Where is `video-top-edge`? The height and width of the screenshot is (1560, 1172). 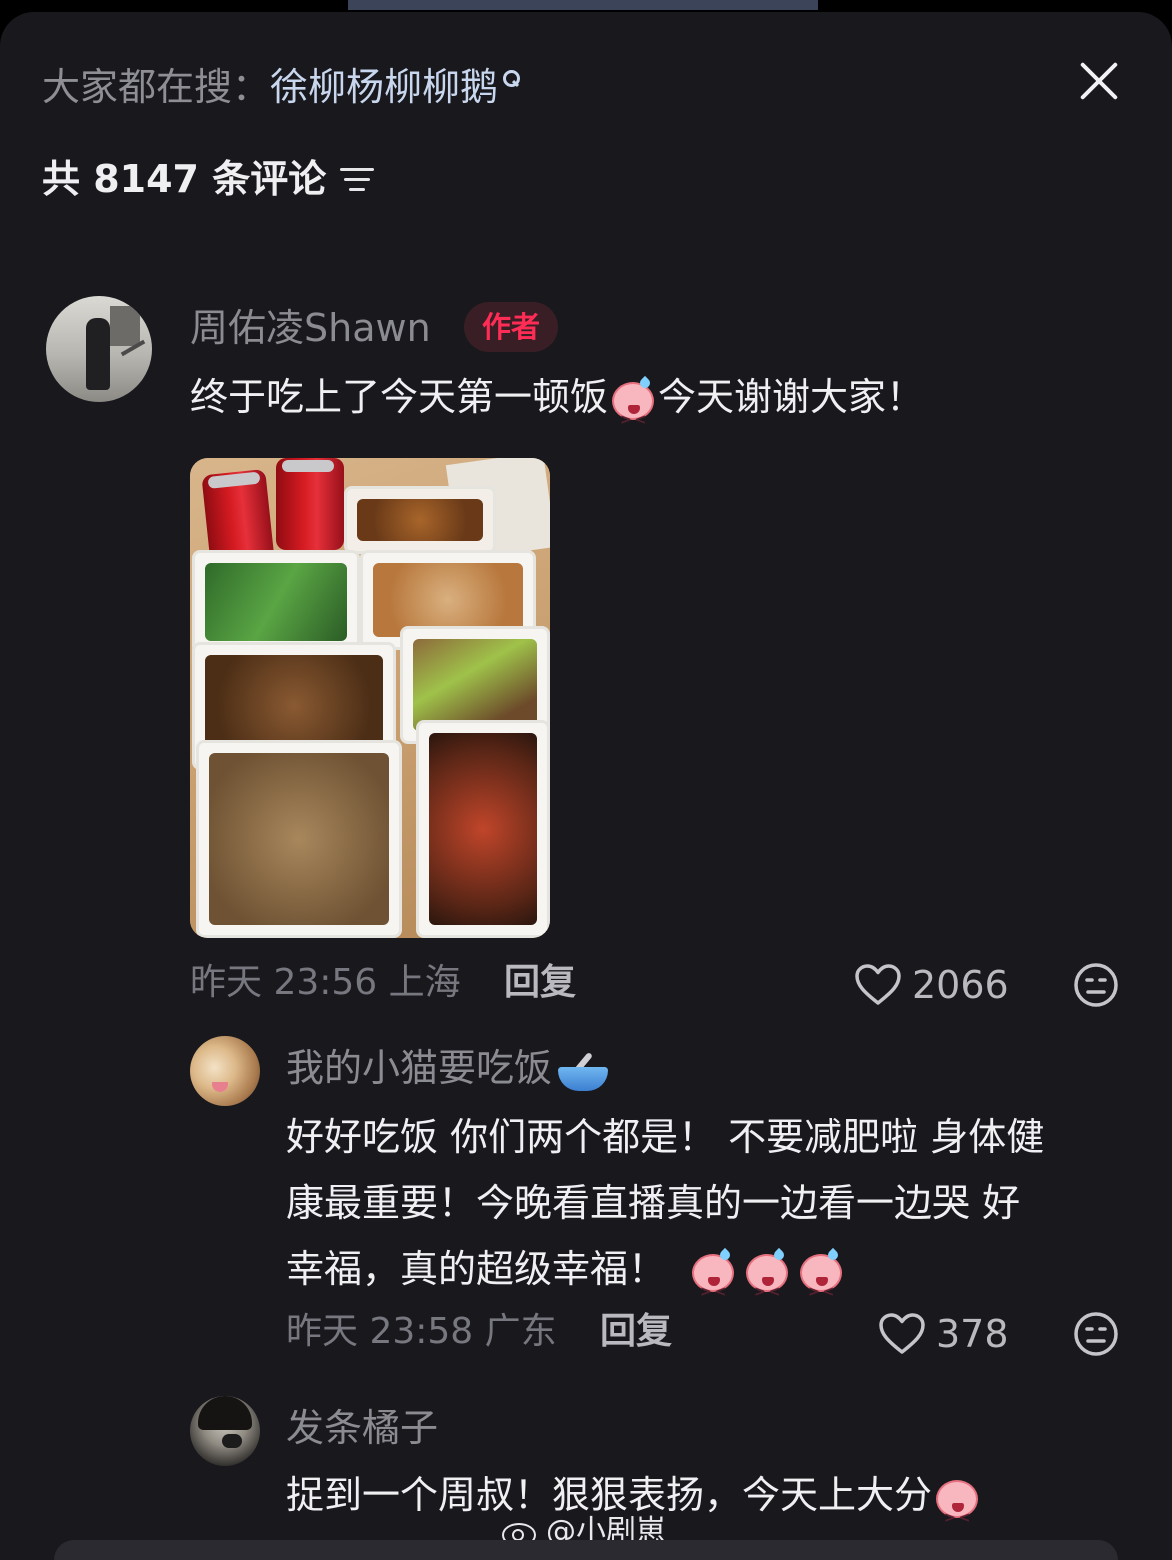
video-top-edge is located at coordinates (586, 6).